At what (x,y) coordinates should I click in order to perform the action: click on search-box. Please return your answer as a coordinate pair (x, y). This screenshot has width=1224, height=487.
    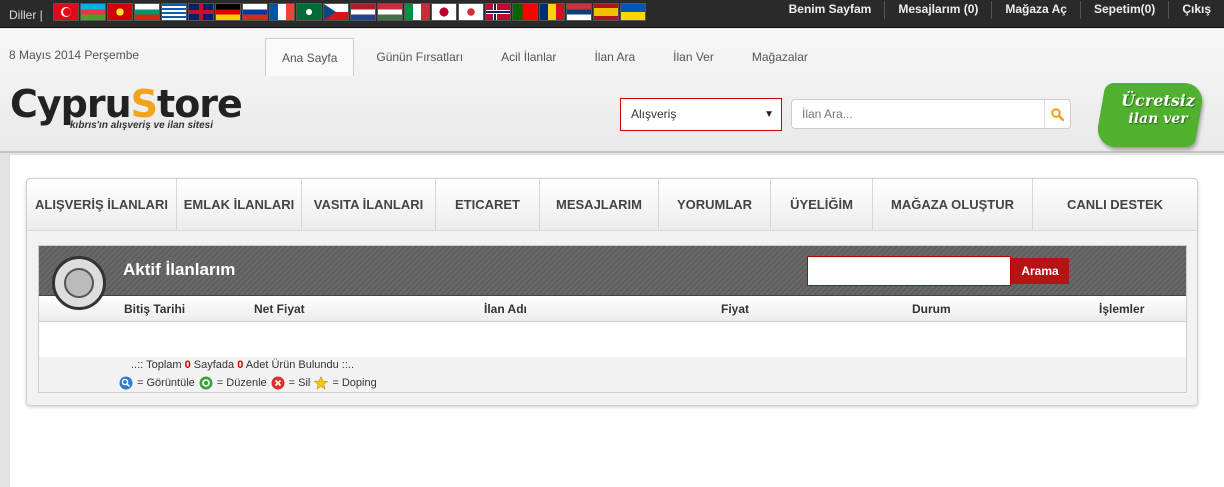
    Looking at the image, I should click on (931, 114).